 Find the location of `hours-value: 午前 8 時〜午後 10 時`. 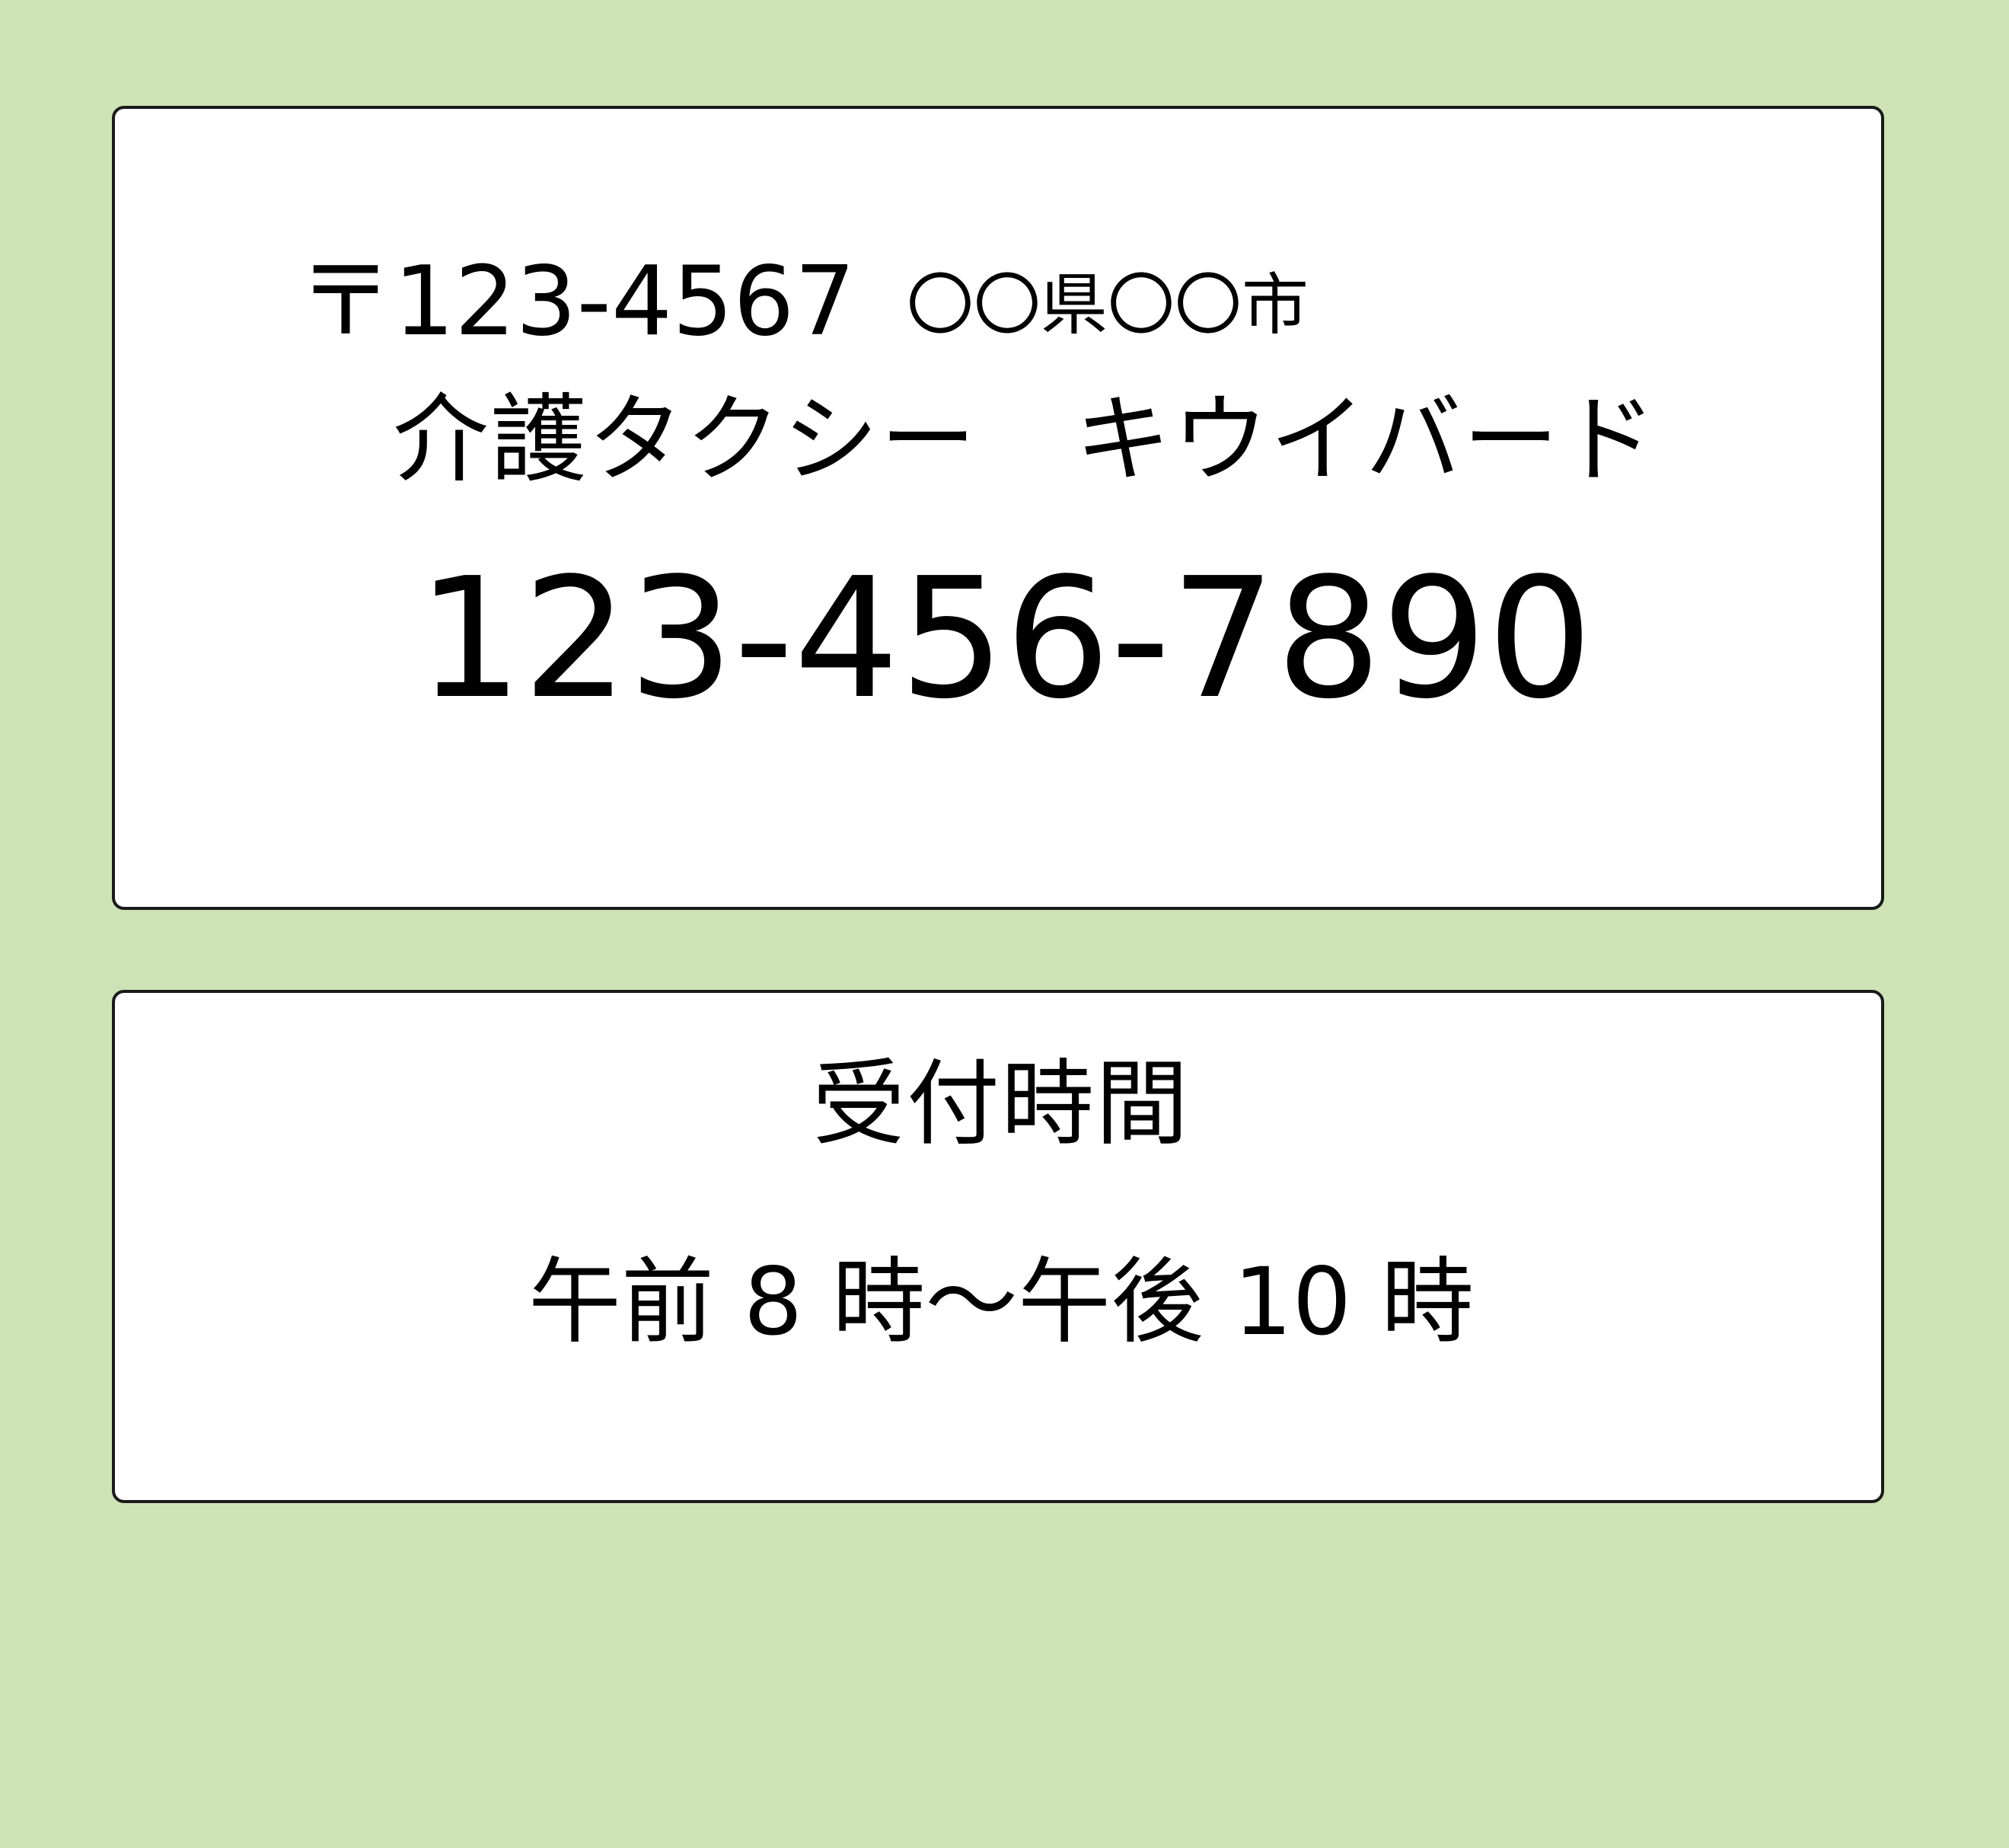

hours-value: 午前 8 時〜午後 10 時 is located at coordinates (1001, 1302).